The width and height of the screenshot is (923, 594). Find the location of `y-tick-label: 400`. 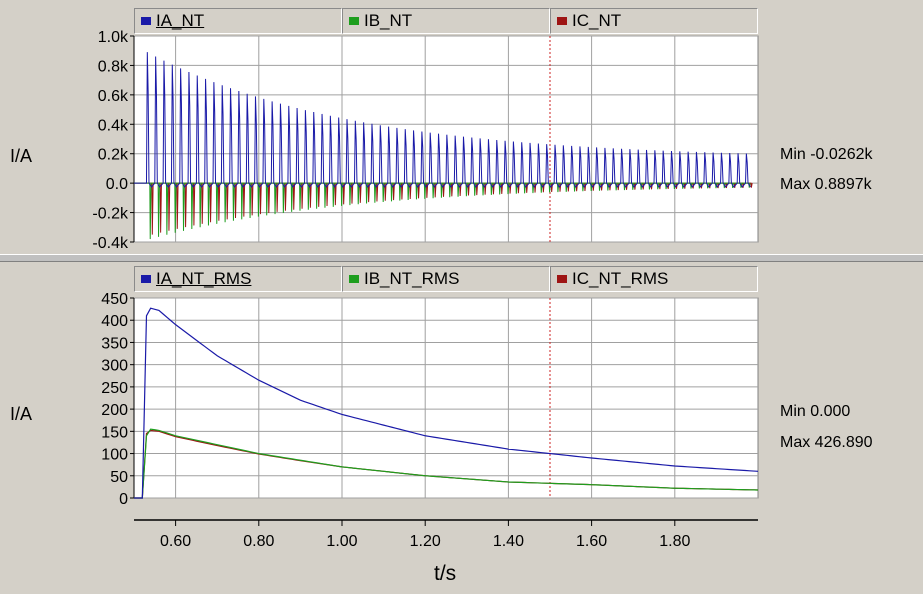

y-tick-label: 400 is located at coordinates (114, 321).